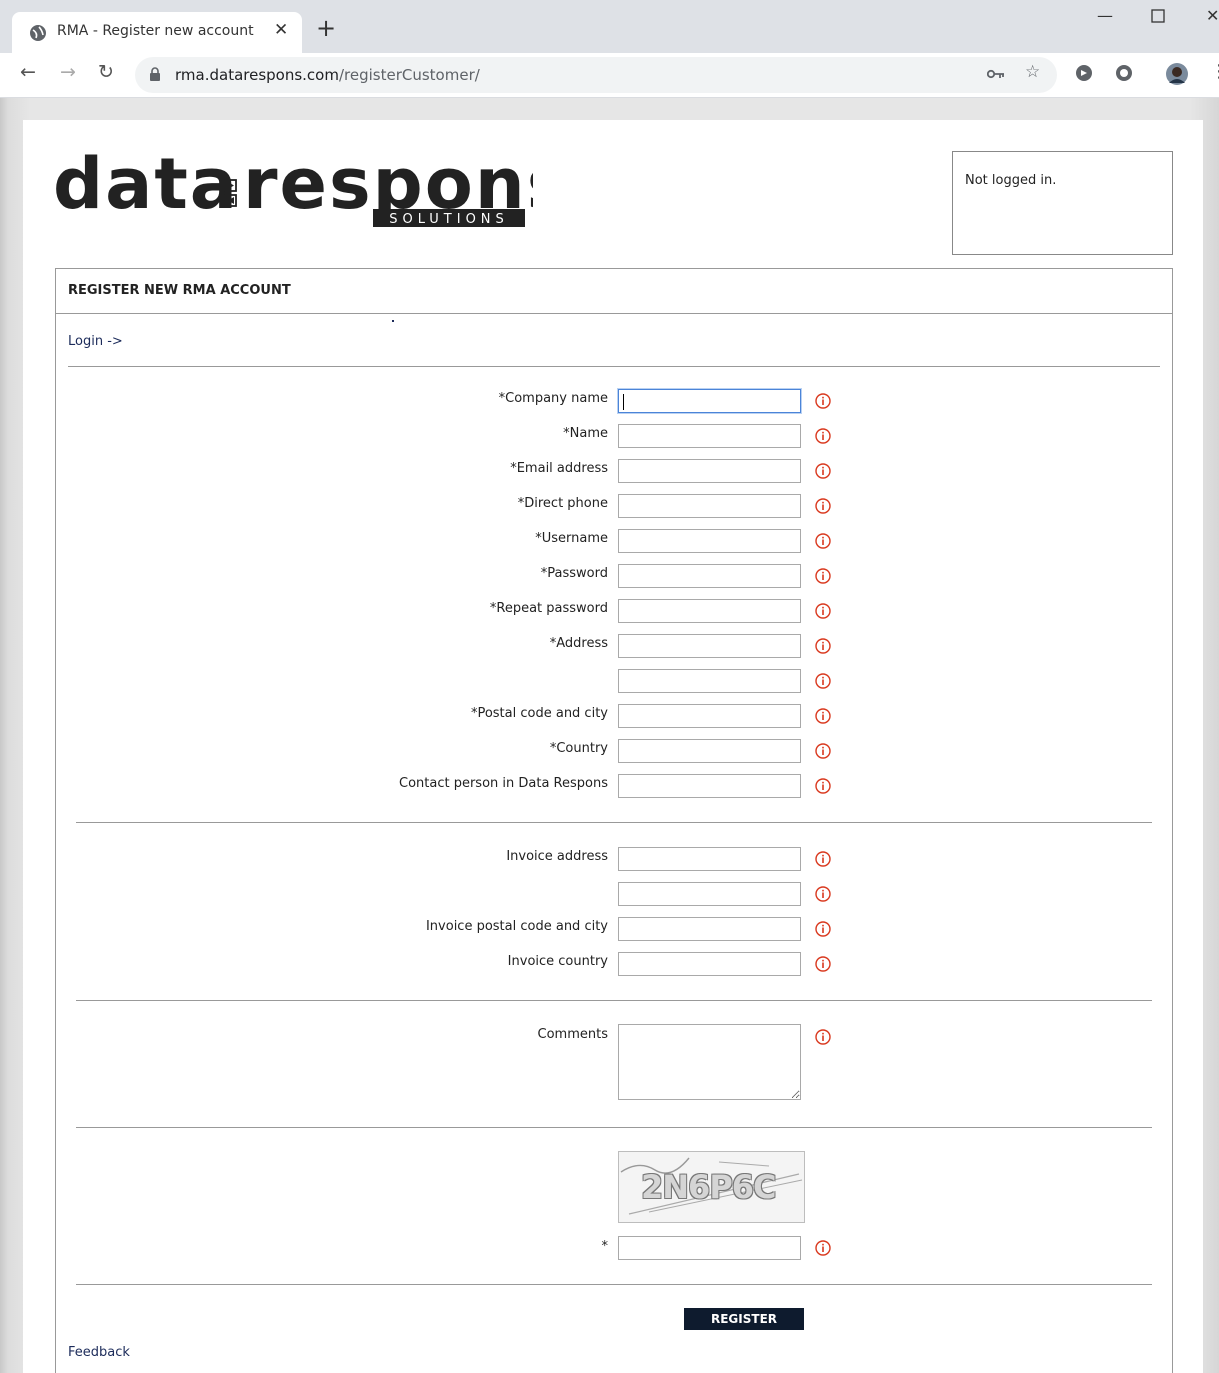  Describe the element at coordinates (709, 436) in the screenshot. I see `name-input` at that location.